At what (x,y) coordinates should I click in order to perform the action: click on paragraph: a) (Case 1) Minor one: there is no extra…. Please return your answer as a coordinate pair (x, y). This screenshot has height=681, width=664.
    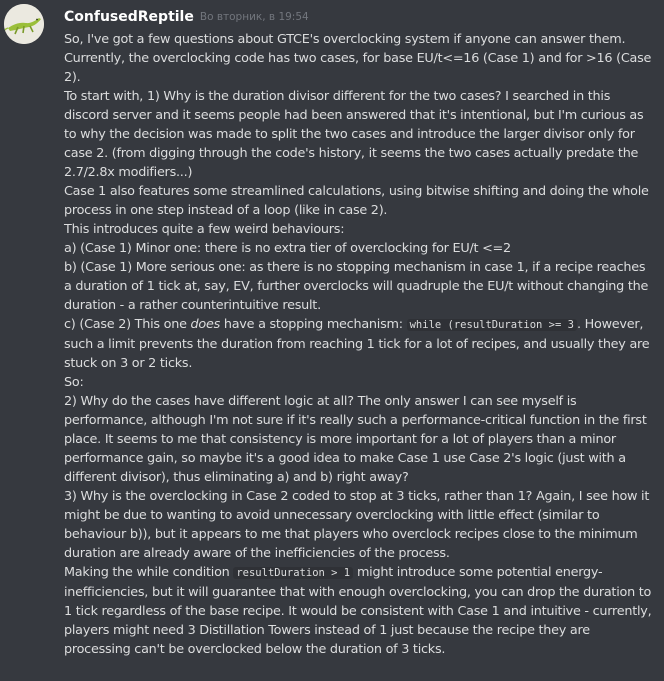
    Looking at the image, I should click on (287, 248).